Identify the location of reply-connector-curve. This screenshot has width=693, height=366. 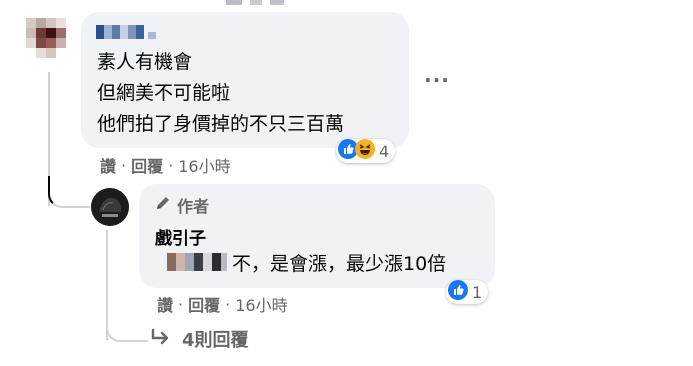
(127, 327).